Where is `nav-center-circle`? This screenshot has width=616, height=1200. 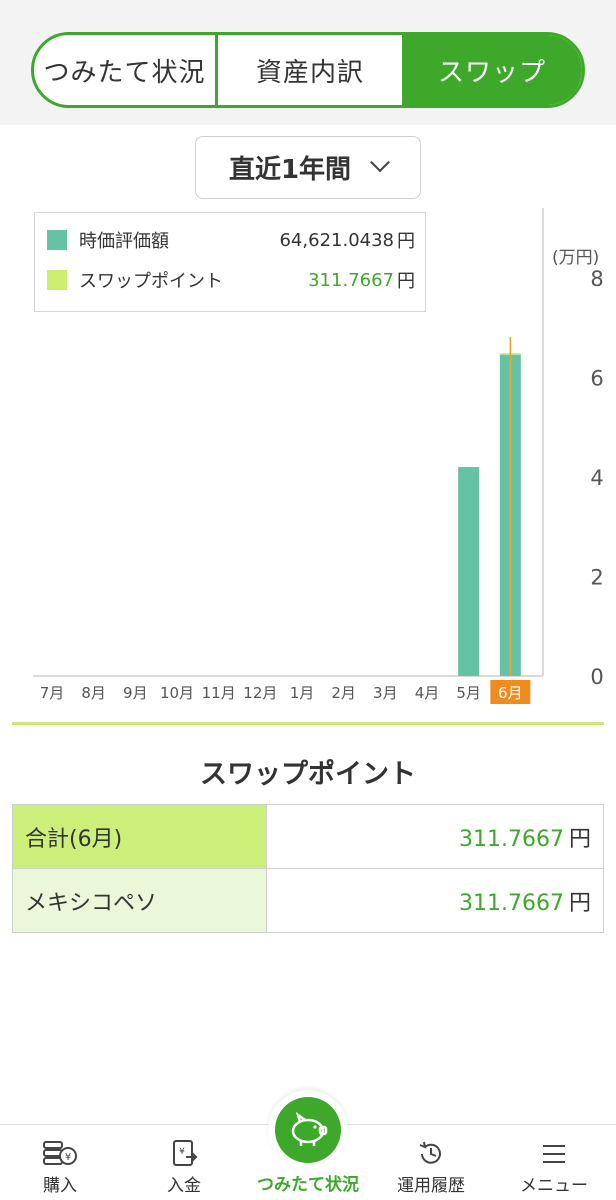 nav-center-circle is located at coordinates (308, 1130).